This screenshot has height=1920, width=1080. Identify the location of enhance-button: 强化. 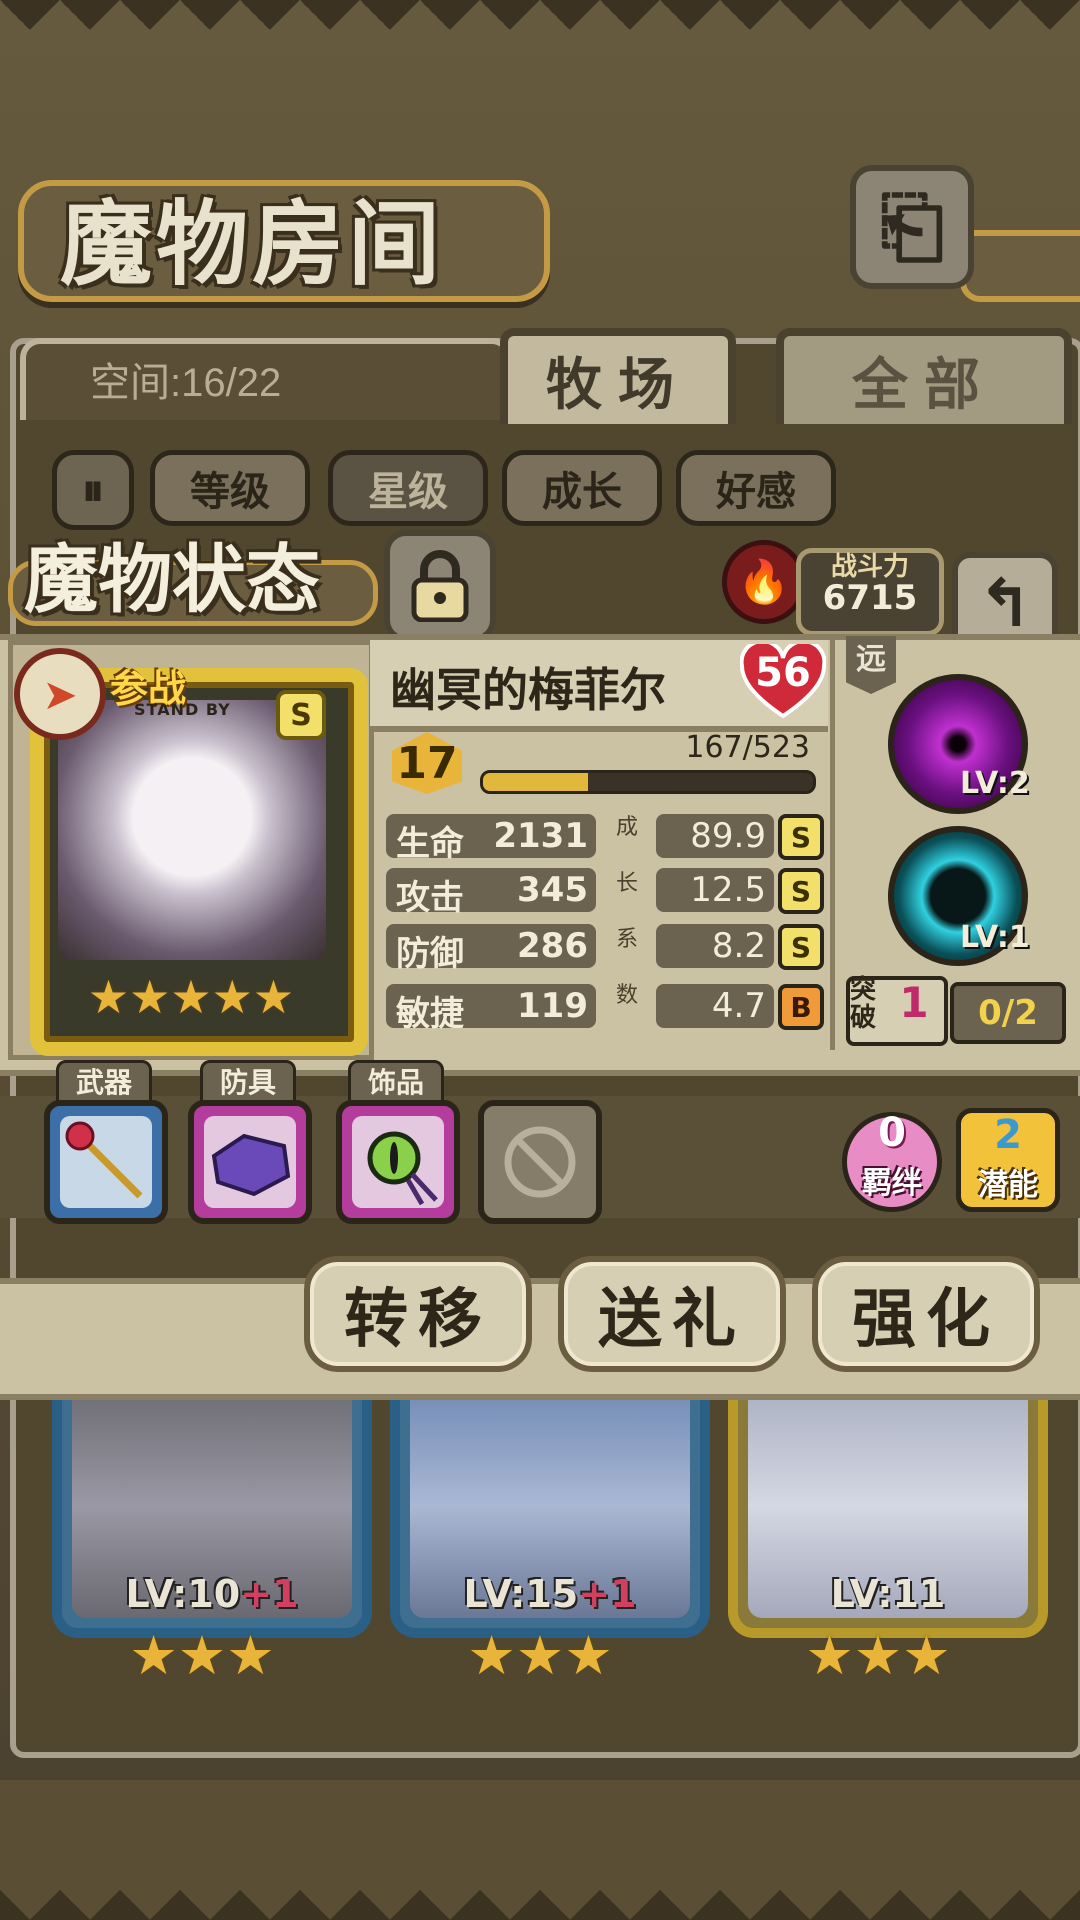
(926, 1314).